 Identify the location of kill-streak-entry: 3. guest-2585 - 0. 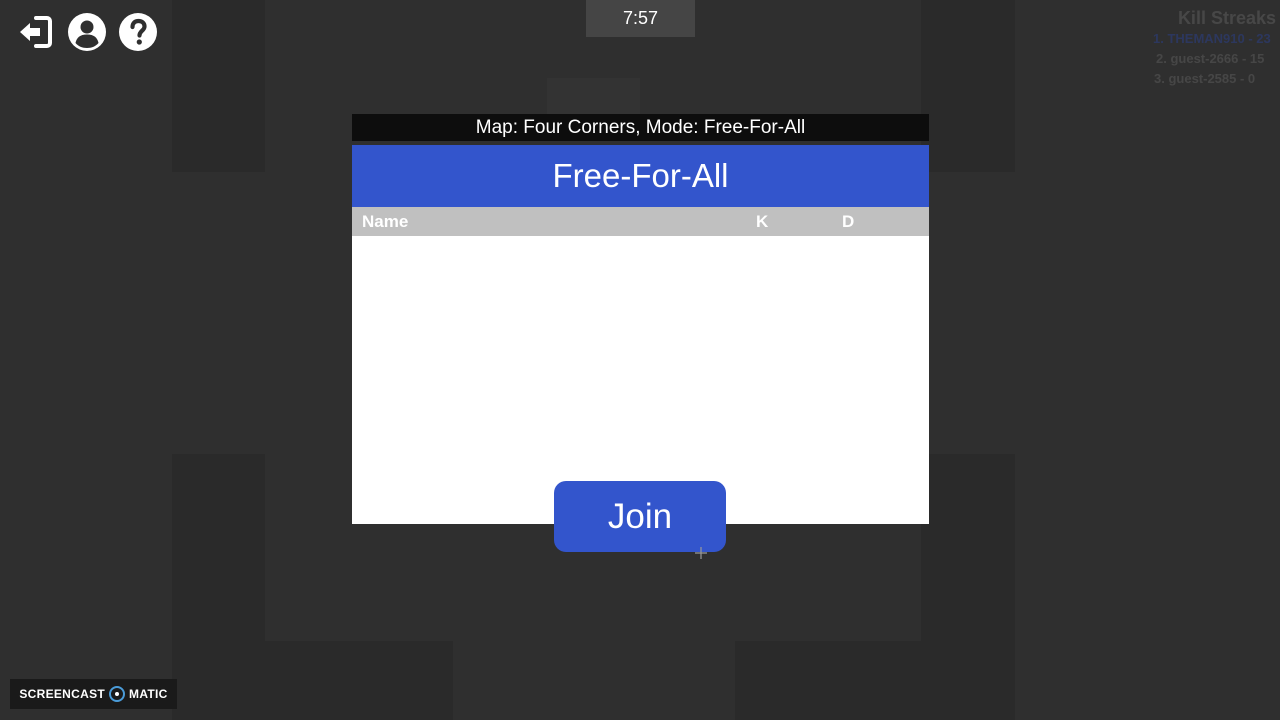
(1205, 78).